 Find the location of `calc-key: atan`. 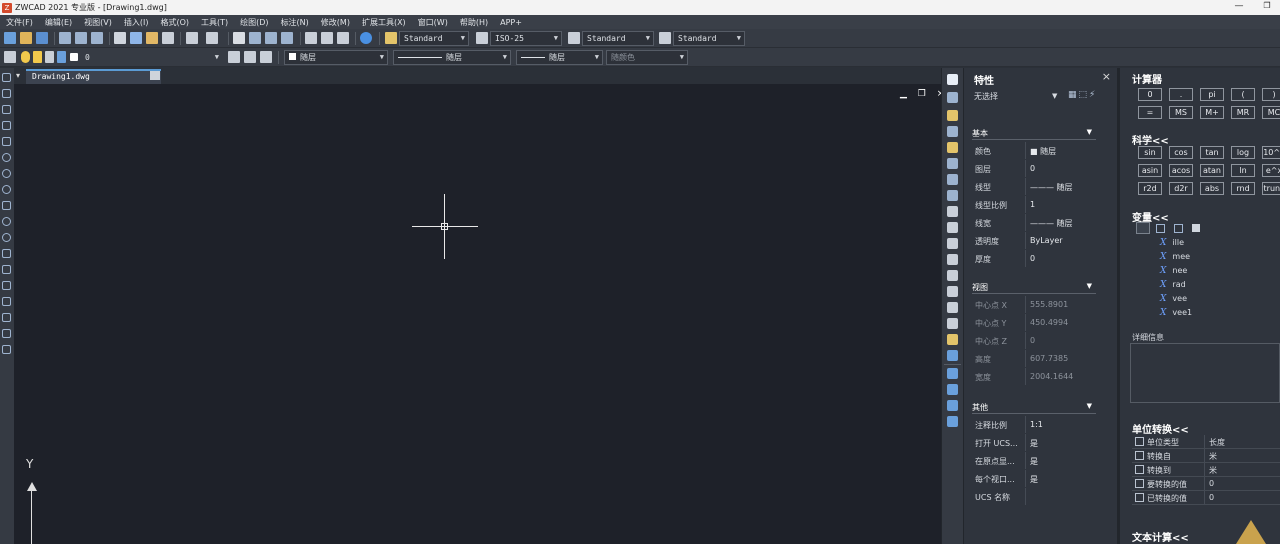

calc-key: atan is located at coordinates (1212, 170).